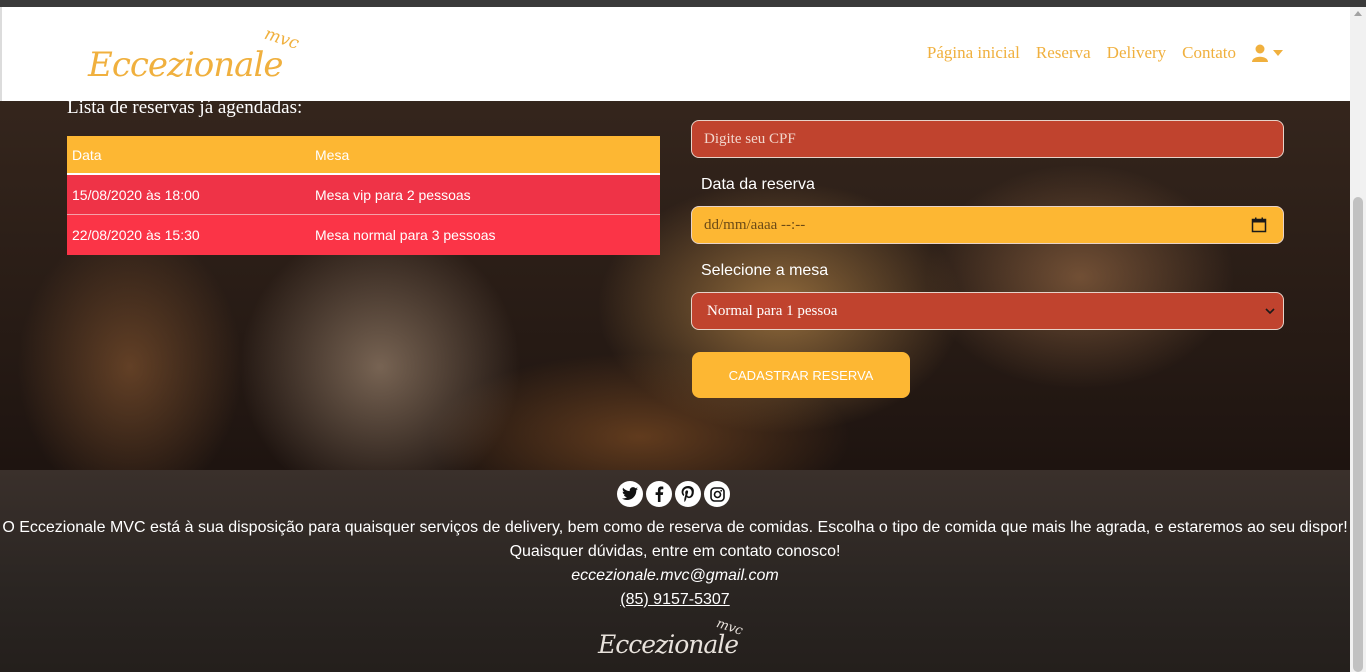 This screenshot has width=1366, height=672. Describe the element at coordinates (136, 235) in the screenshot. I see `cell-date: 22/08/2020 às 15:30` at that location.